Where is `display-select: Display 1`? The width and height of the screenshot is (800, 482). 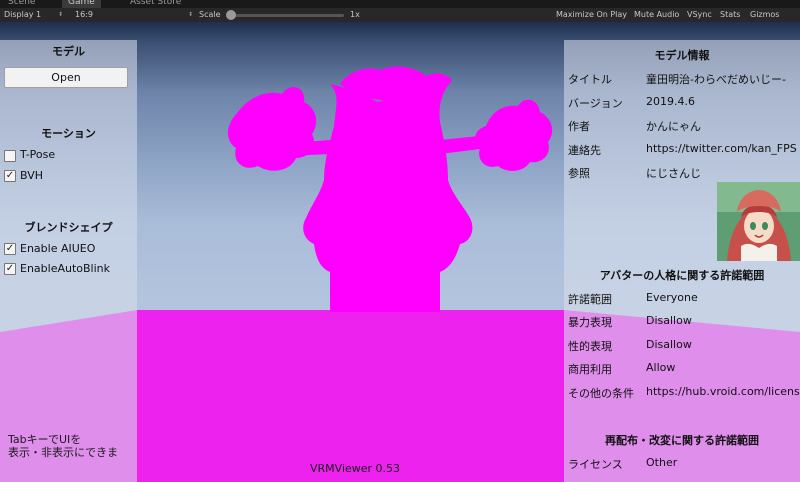
display-select: Display 1 is located at coordinates (22, 15).